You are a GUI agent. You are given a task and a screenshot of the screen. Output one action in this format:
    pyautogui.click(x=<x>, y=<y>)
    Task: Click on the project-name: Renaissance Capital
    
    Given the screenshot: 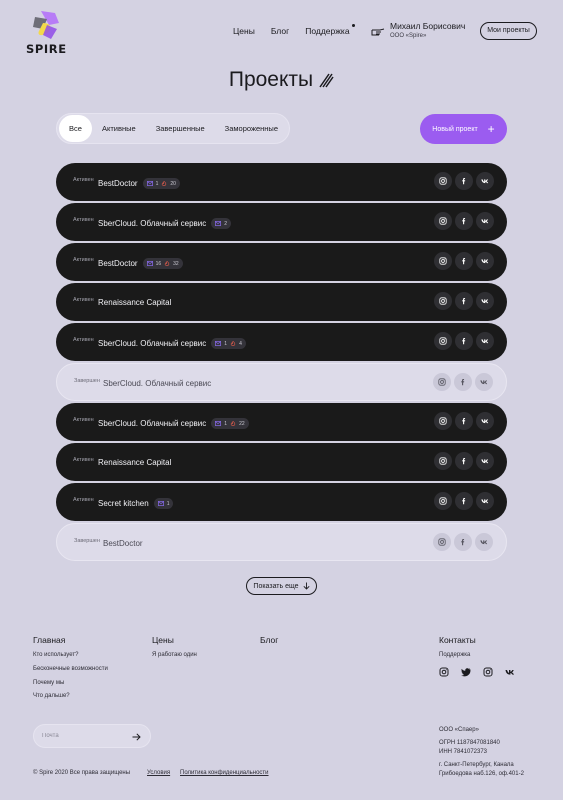 What is the action you would take?
    pyautogui.click(x=135, y=462)
    